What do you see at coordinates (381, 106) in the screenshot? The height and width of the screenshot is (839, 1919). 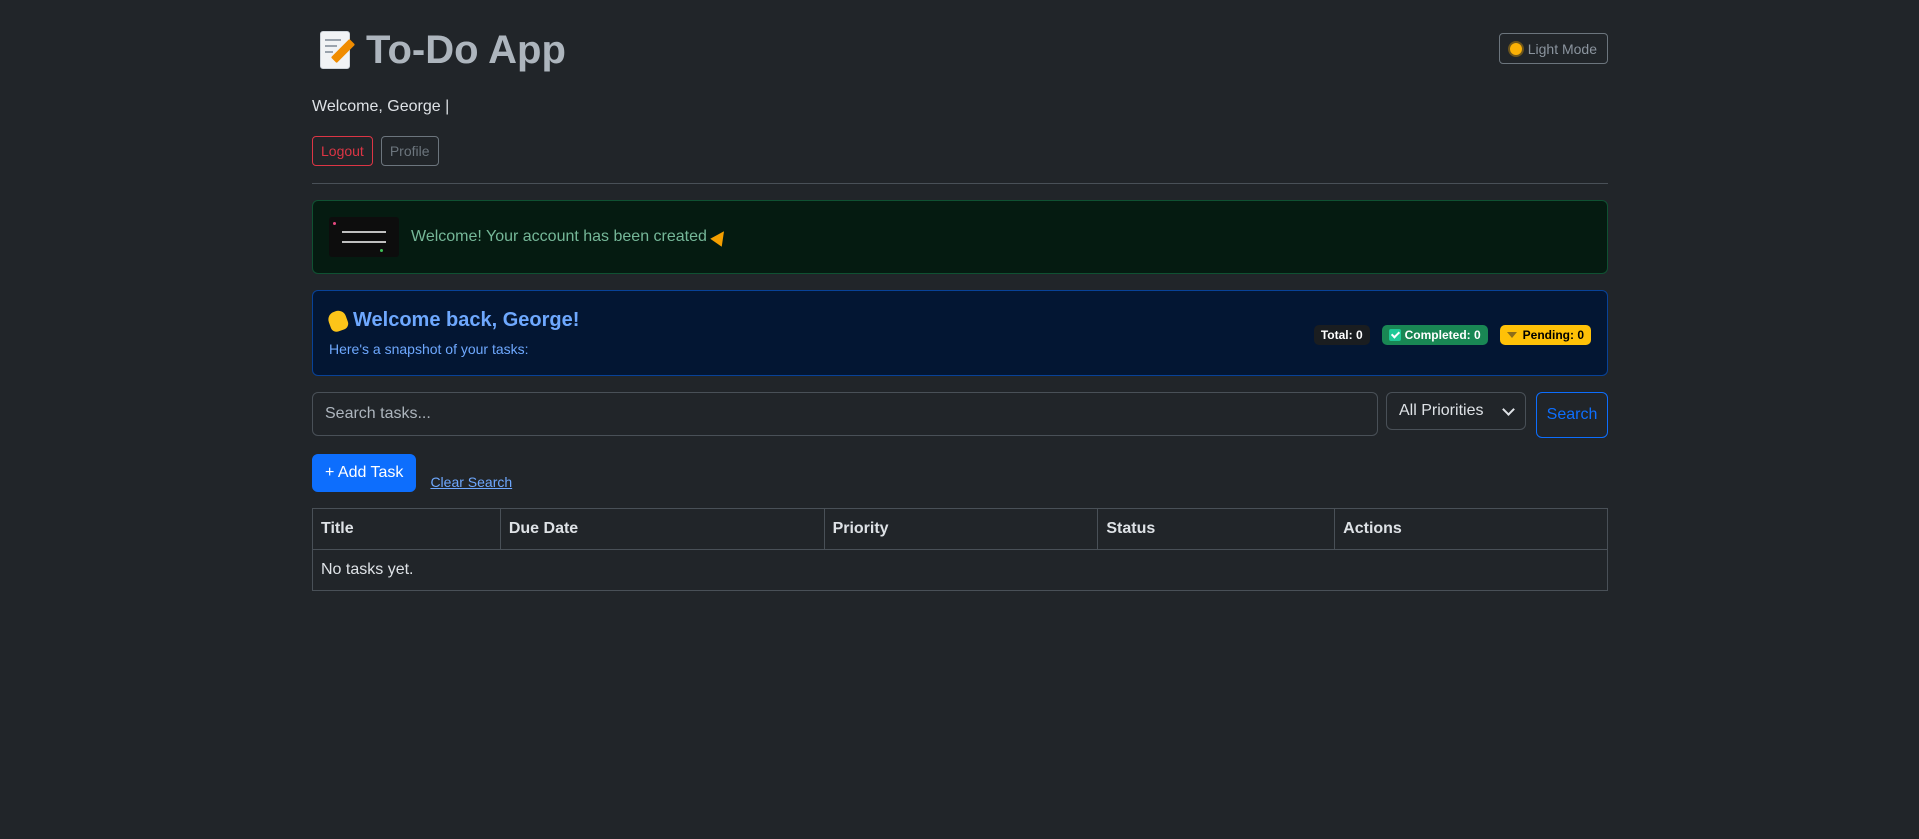 I see `welcome-user-text: Welcome, George |` at bounding box center [381, 106].